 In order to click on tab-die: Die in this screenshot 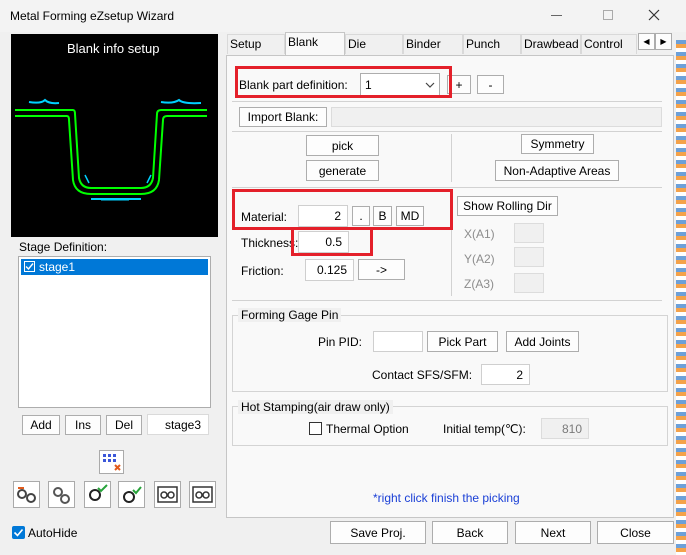, I will do `click(374, 44)`.